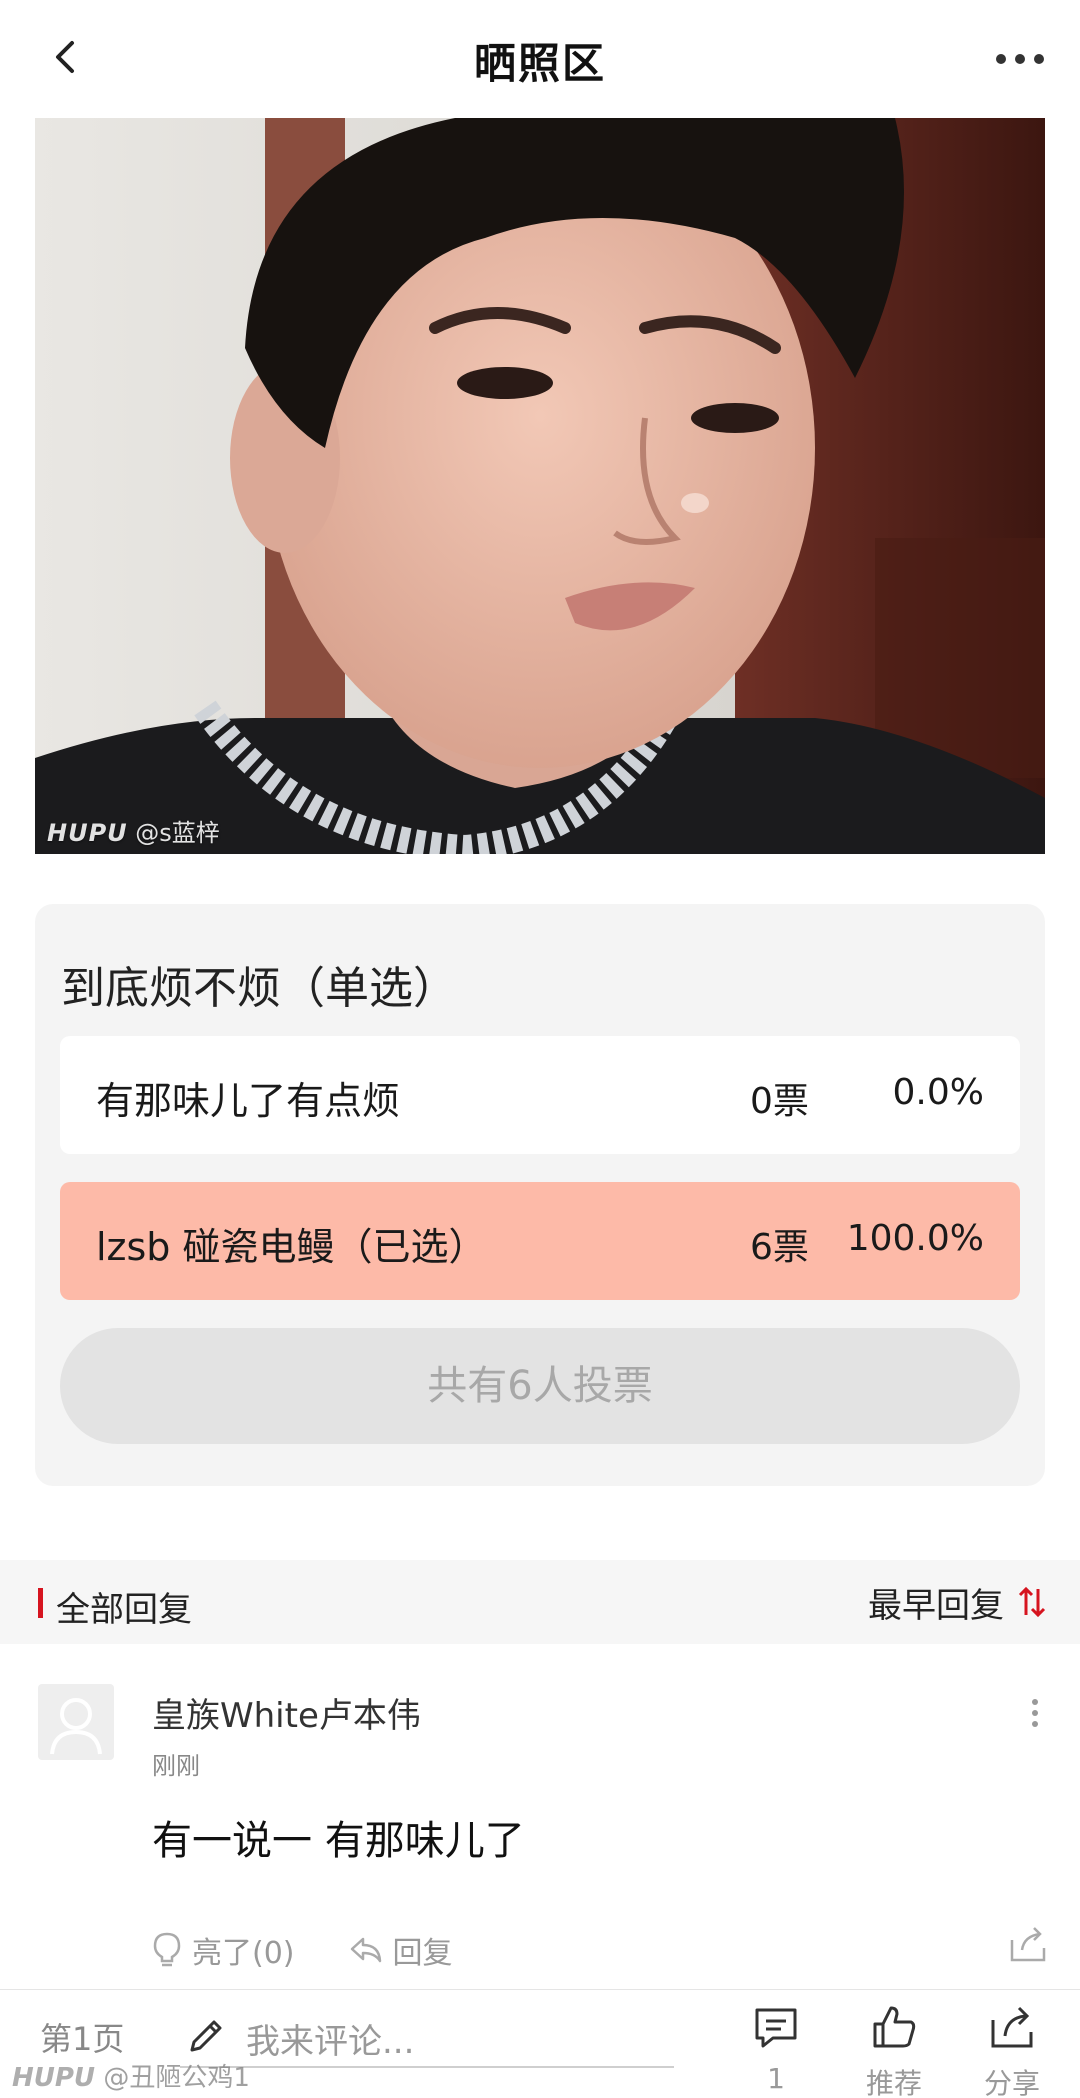 This screenshot has width=1080, height=2098. I want to click on page-indicator: 第1页, so click(82, 2037).